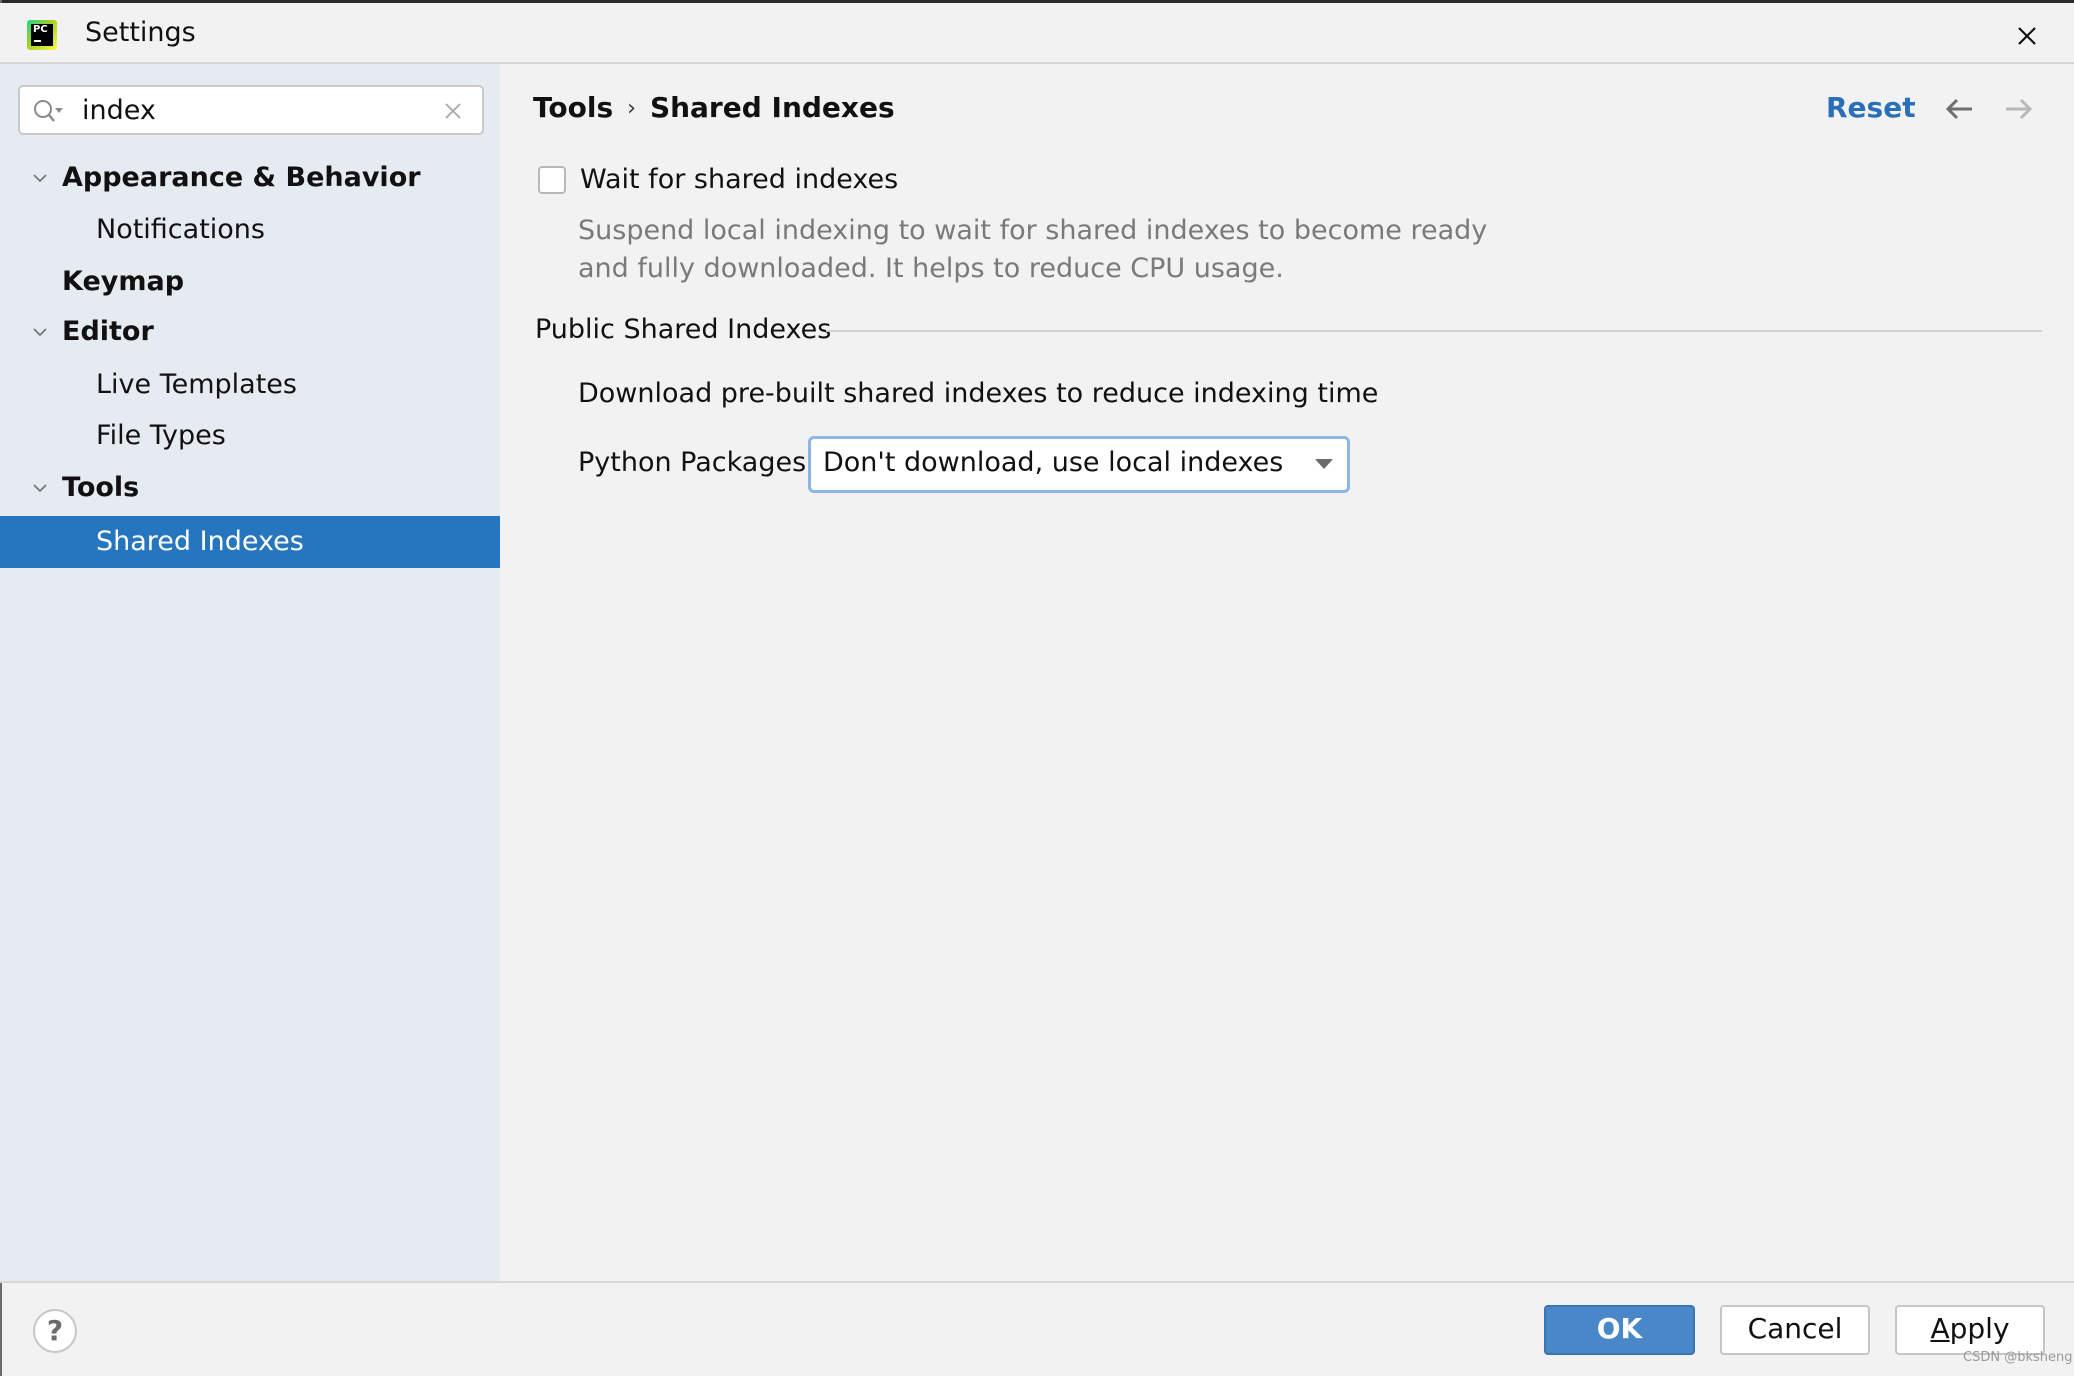 This screenshot has height=1376, width=2074. I want to click on breadcrumb-item-shared-indexes: Shared Indexes, so click(772, 107).